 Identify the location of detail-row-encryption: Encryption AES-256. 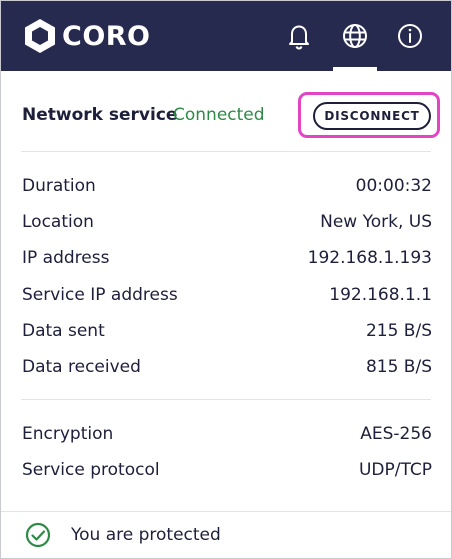
(227, 434).